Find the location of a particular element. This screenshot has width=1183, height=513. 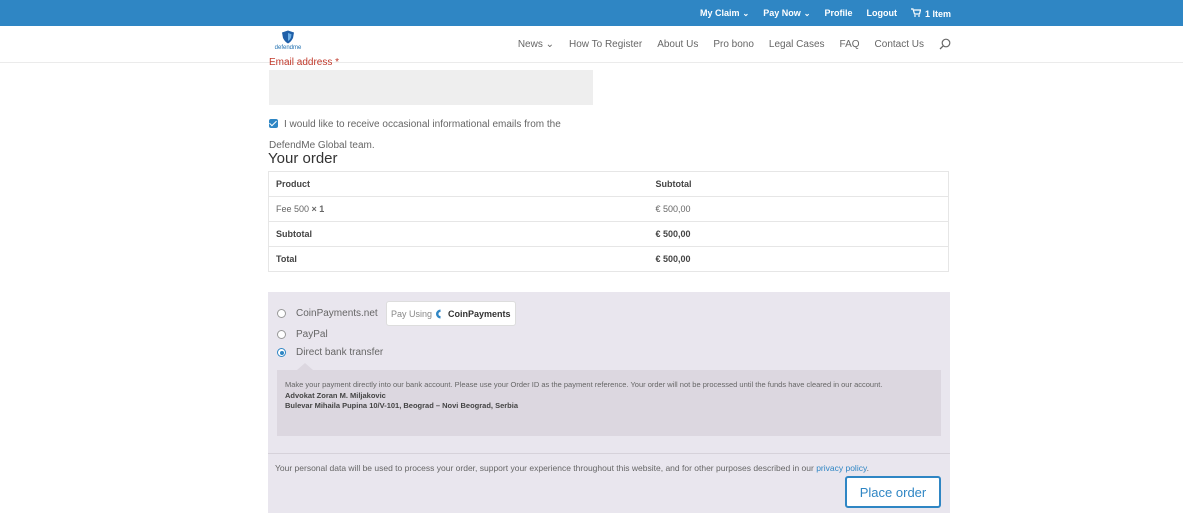

privacy-end: . is located at coordinates (867, 468).